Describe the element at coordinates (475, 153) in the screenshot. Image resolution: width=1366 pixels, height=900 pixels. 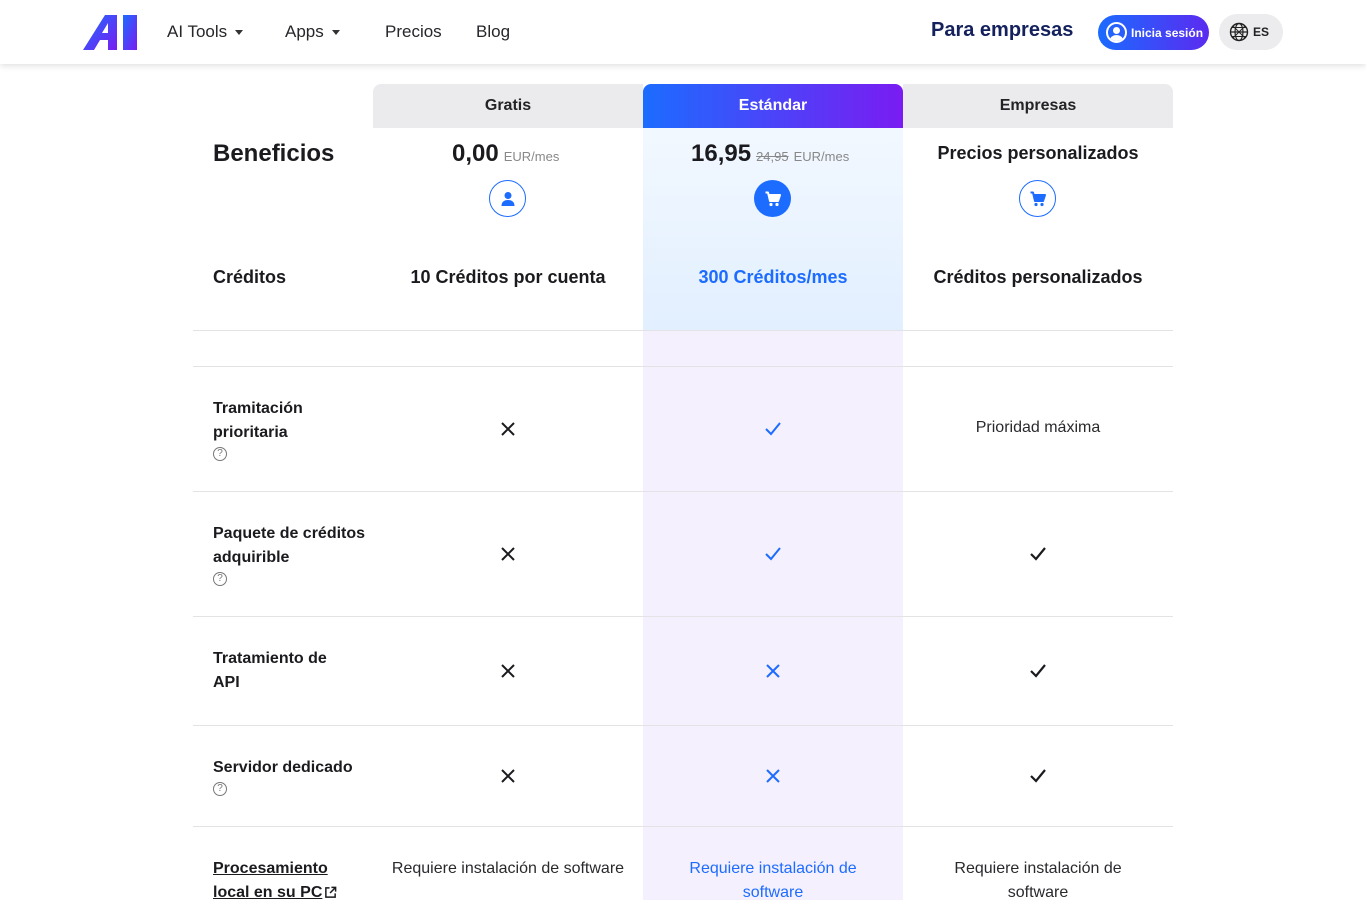
I see `price-gratis-amount: 0,00` at that location.